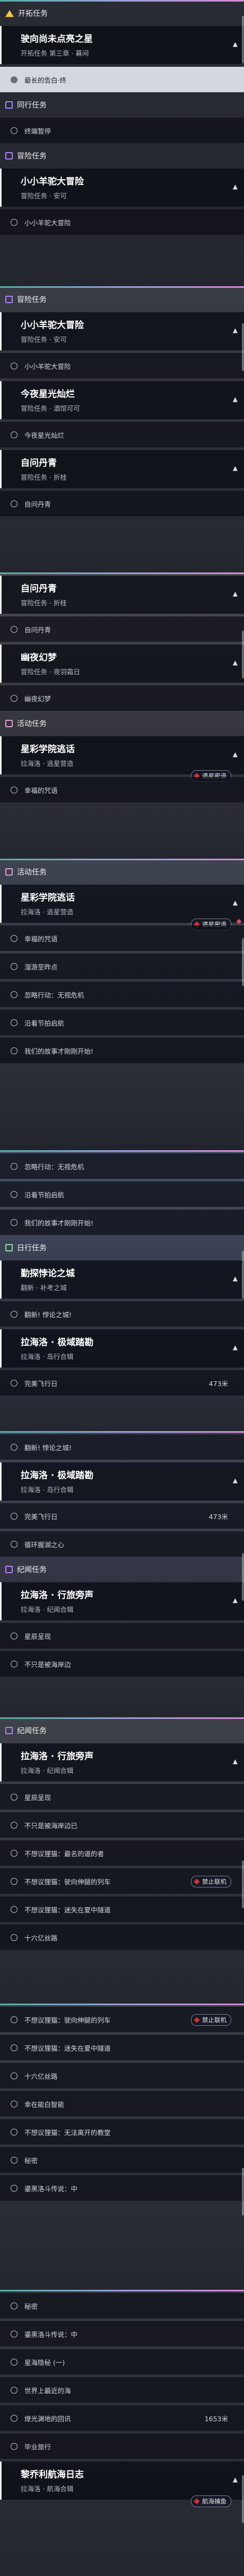  I want to click on quest-card: 幽夜幻梦 冒险任务 · 夜羽霜日 ▲, so click(122, 664).